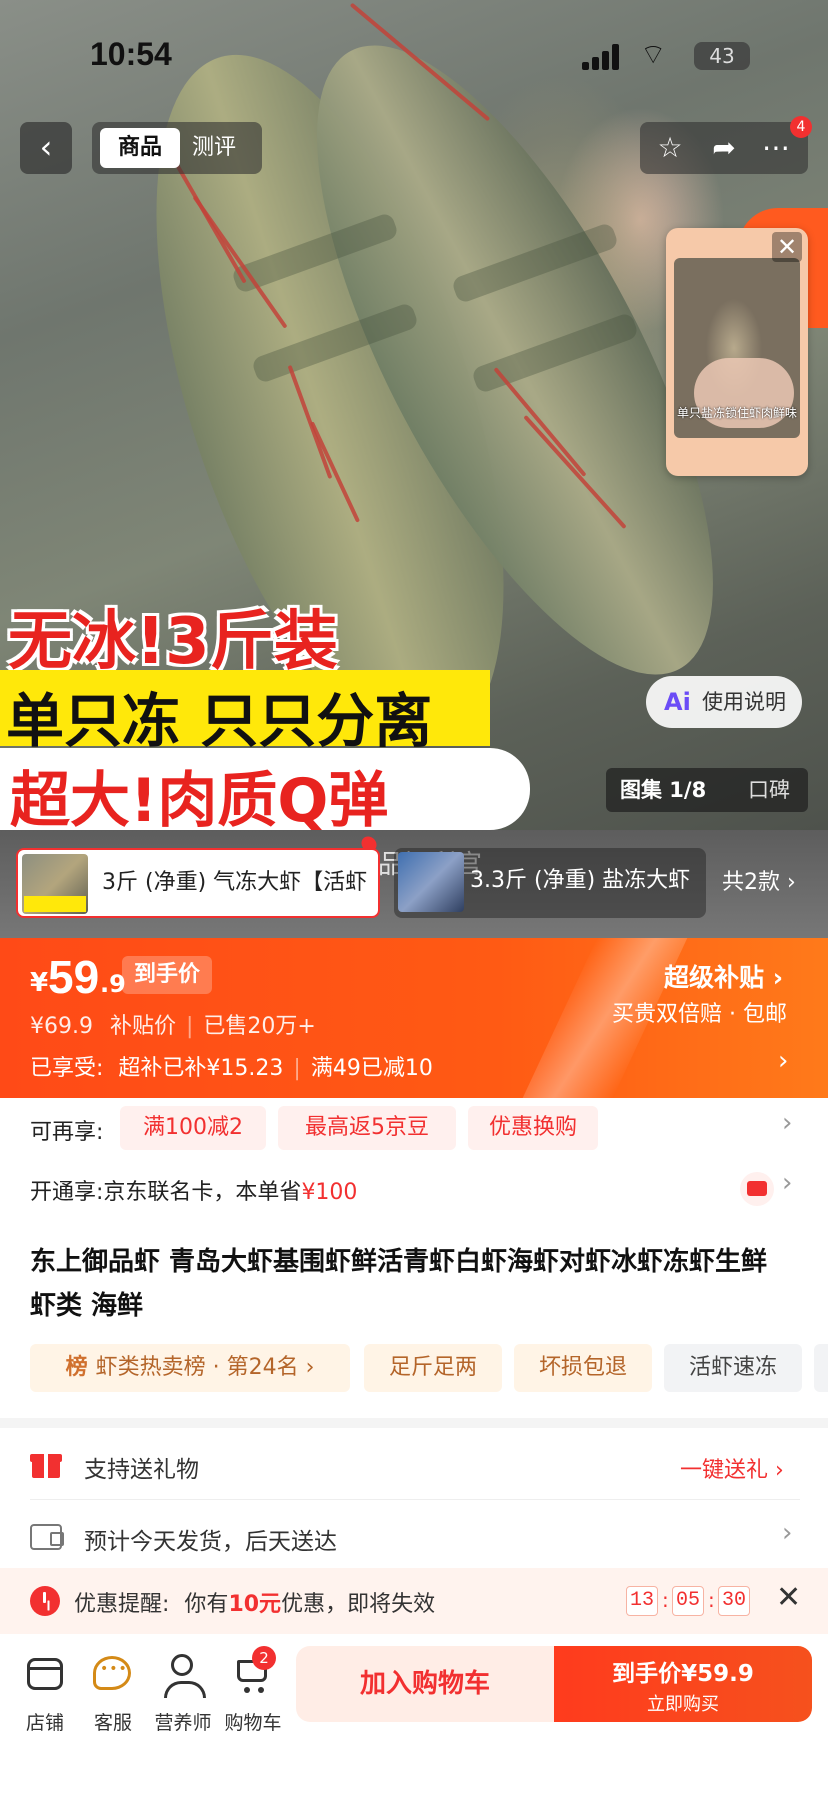  Describe the element at coordinates (259, 1026) in the screenshot. I see `sold-count: 已售20万+` at that location.